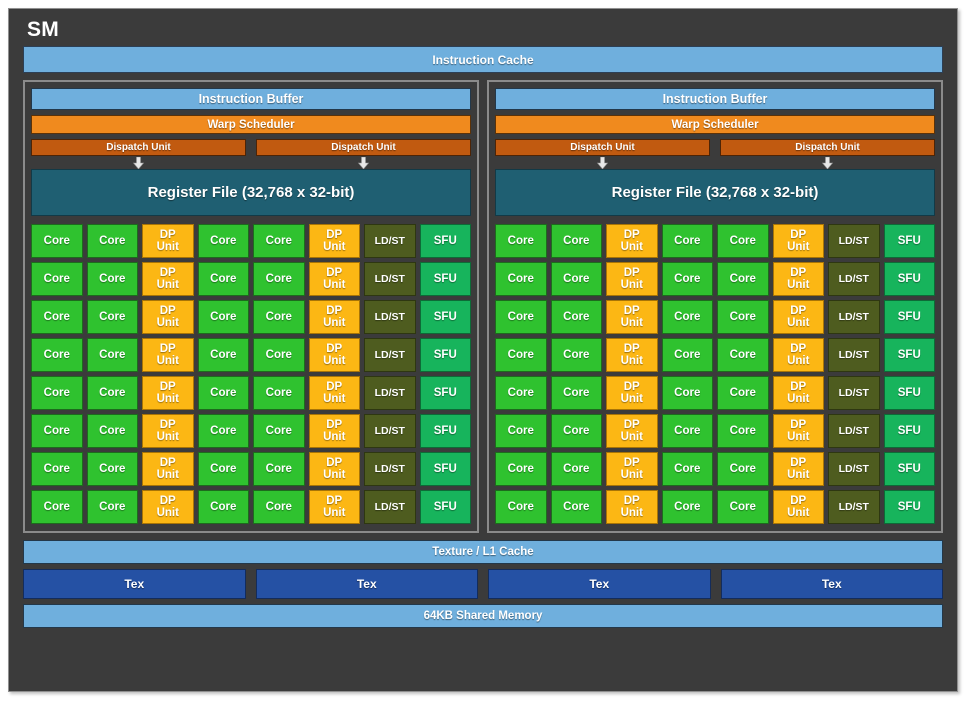 The height and width of the screenshot is (704, 970). Describe the element at coordinates (715, 192) in the screenshot. I see `register-file-right: Register File (32,768 x 32-bit)` at that location.